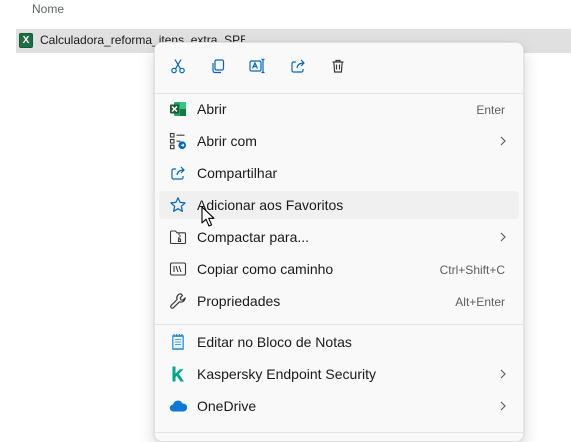 Image resolution: width=571 pixels, height=442 pixels. Describe the element at coordinates (208, 216) in the screenshot. I see `mouse-cursor-icon` at that location.